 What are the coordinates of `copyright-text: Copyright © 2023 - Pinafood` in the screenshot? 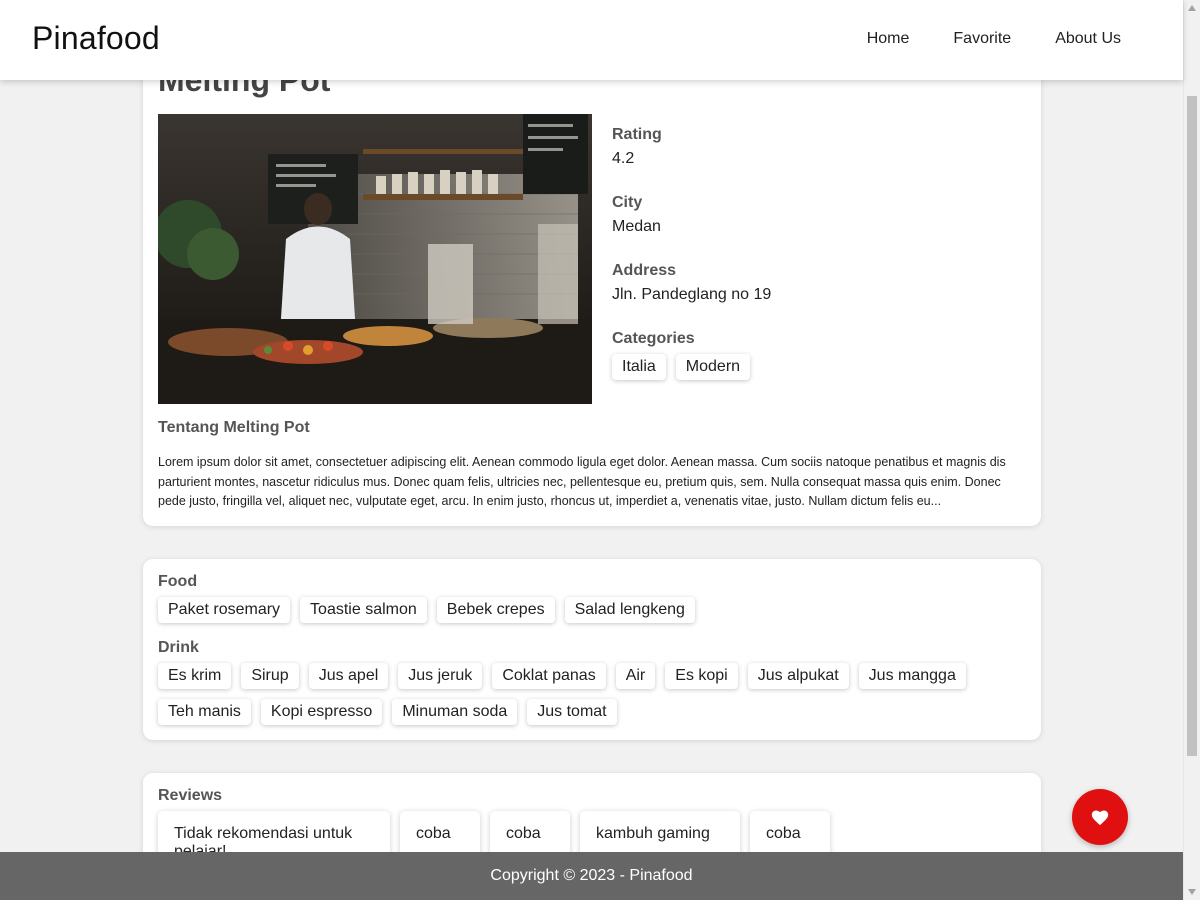 It's located at (591, 875).